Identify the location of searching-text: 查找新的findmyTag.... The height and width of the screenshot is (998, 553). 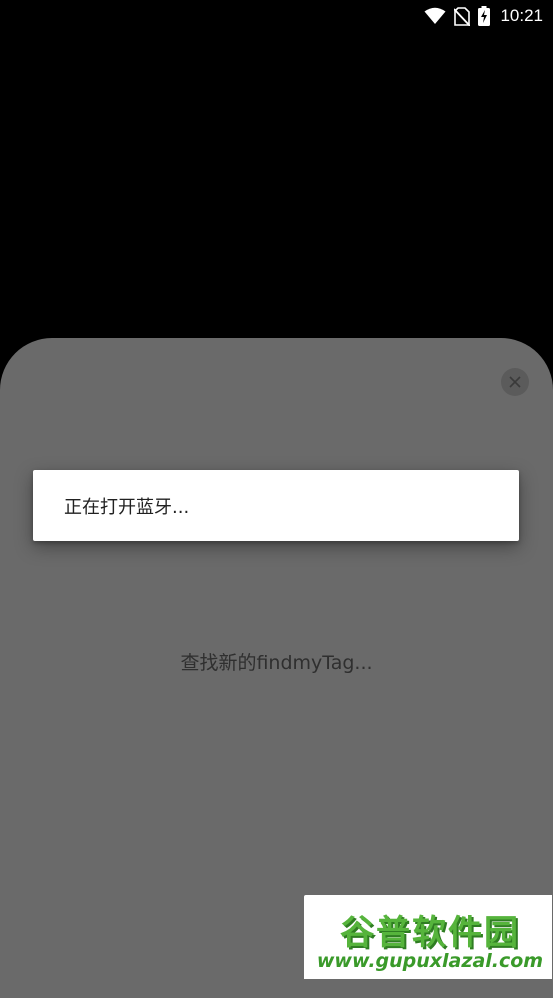
(276, 663).